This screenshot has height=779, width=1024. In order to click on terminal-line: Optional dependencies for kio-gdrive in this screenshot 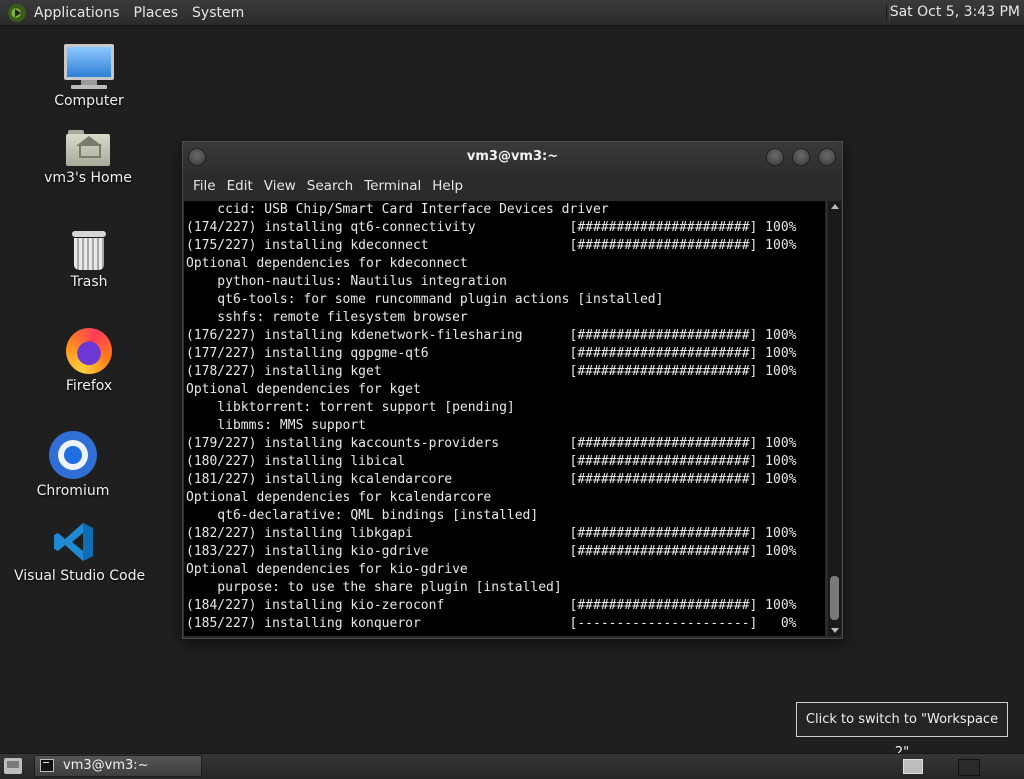, I will do `click(327, 569)`.